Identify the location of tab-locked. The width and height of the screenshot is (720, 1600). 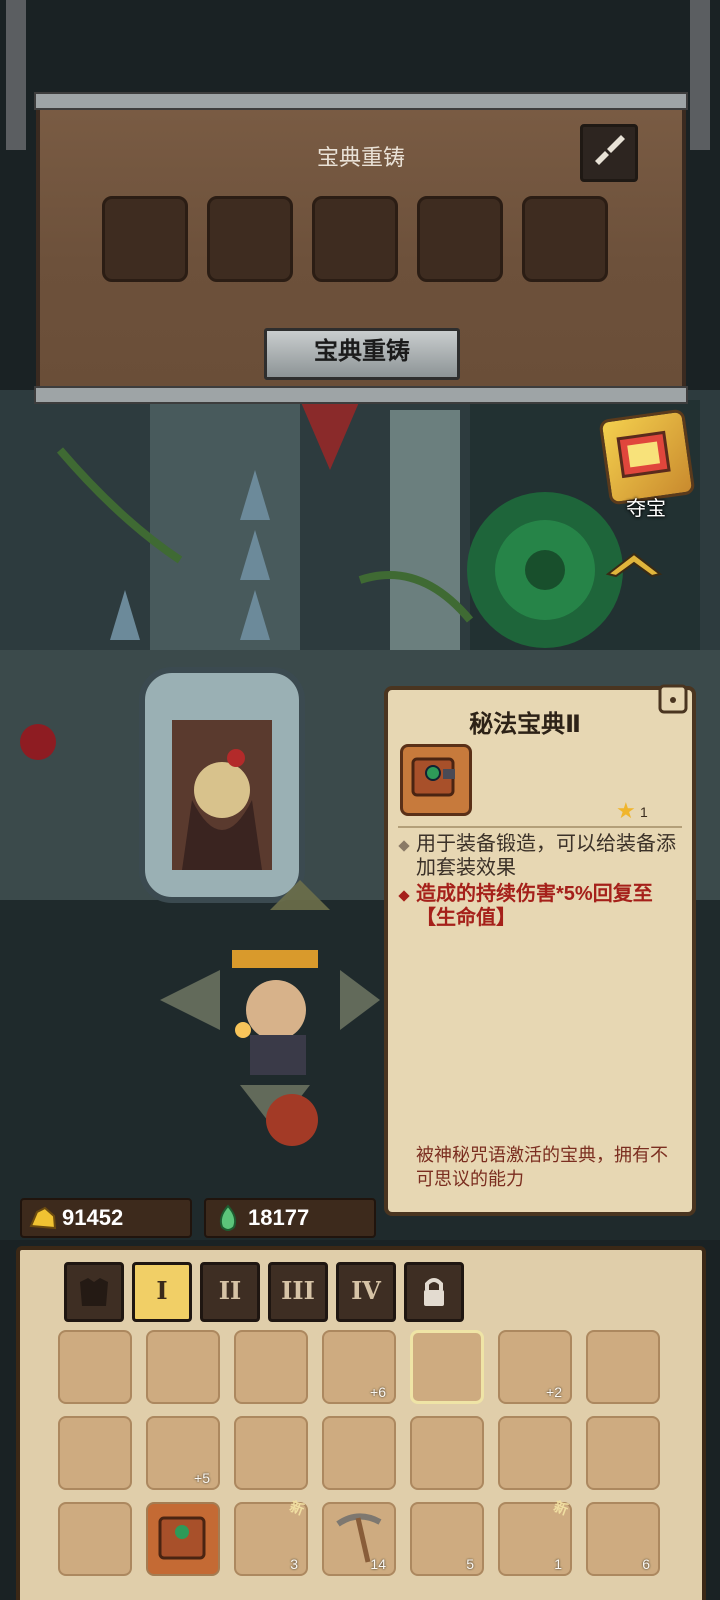
(434, 1292).